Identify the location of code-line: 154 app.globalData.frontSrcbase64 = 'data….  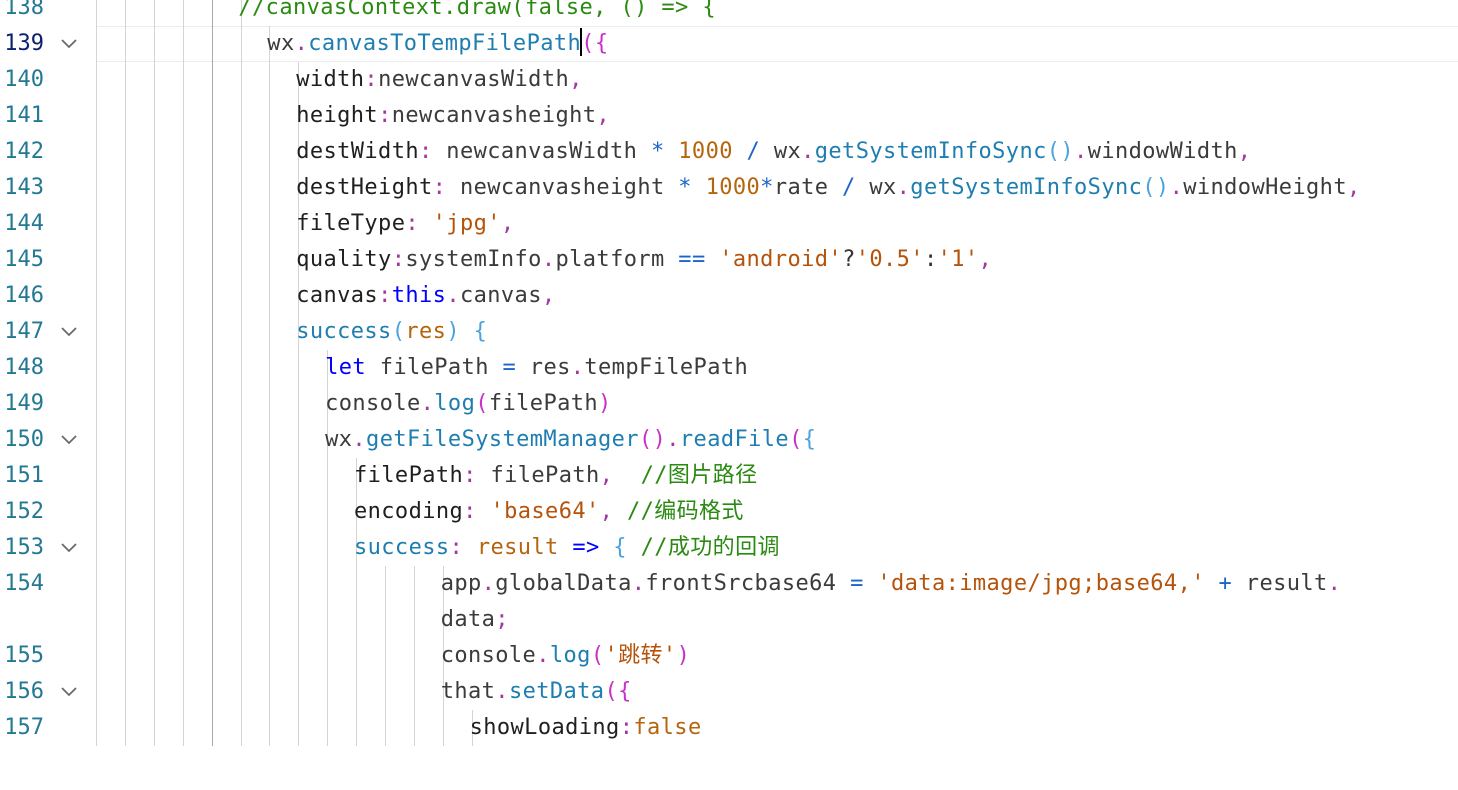
(729, 584).